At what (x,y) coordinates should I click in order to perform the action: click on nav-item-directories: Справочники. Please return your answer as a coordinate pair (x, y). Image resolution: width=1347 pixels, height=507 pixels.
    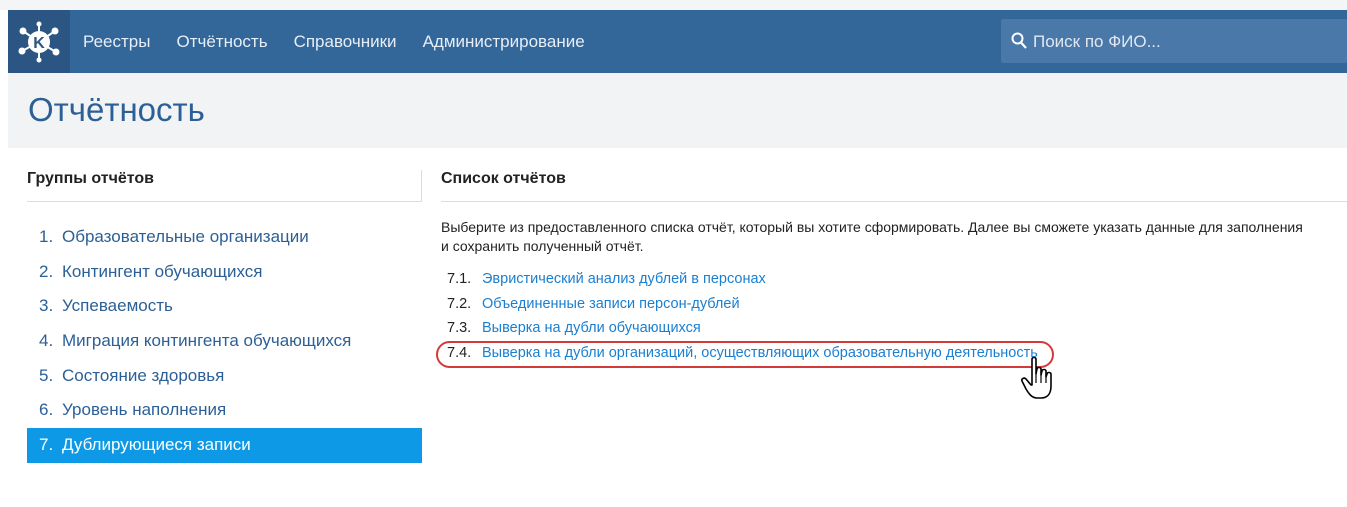
    Looking at the image, I should click on (345, 41).